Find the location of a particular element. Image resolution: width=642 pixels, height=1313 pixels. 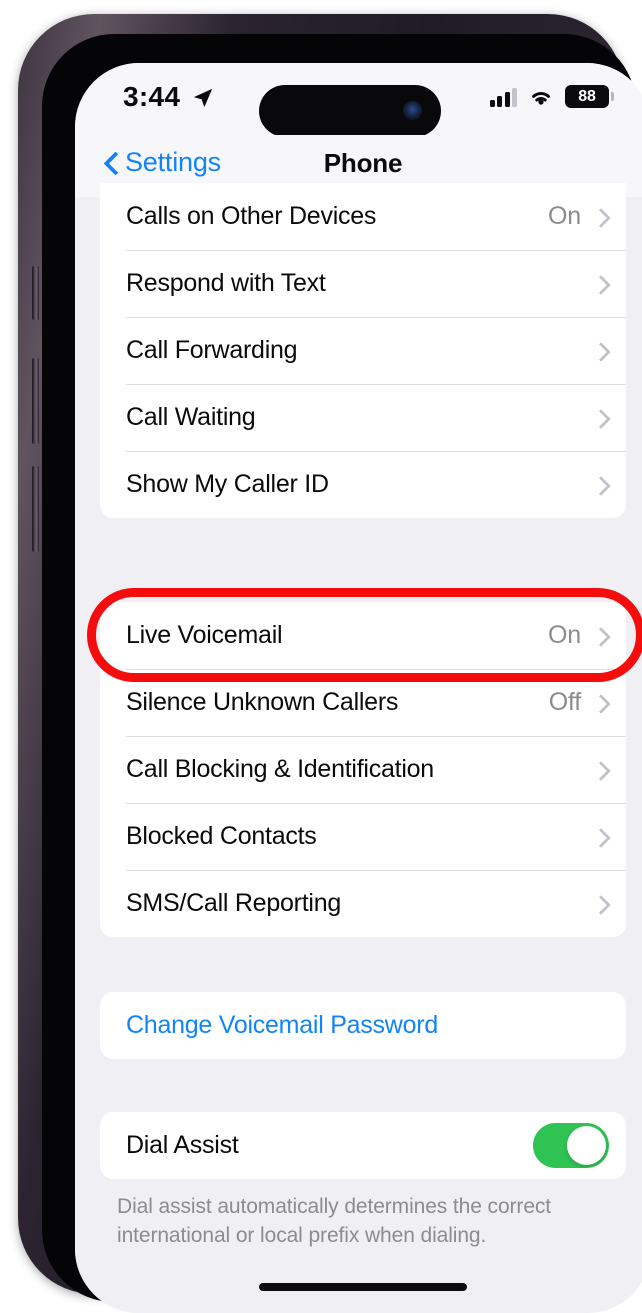

table-row-dial-assist: Dial Assist is located at coordinates (363, 1145).